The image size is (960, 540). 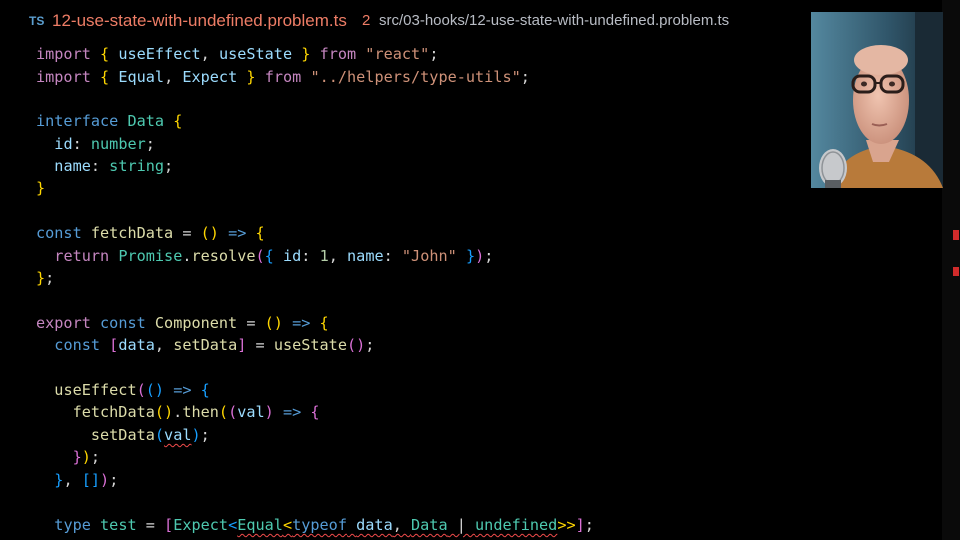 What do you see at coordinates (86, 457) in the screenshot?
I see `code-line-19: });` at bounding box center [86, 457].